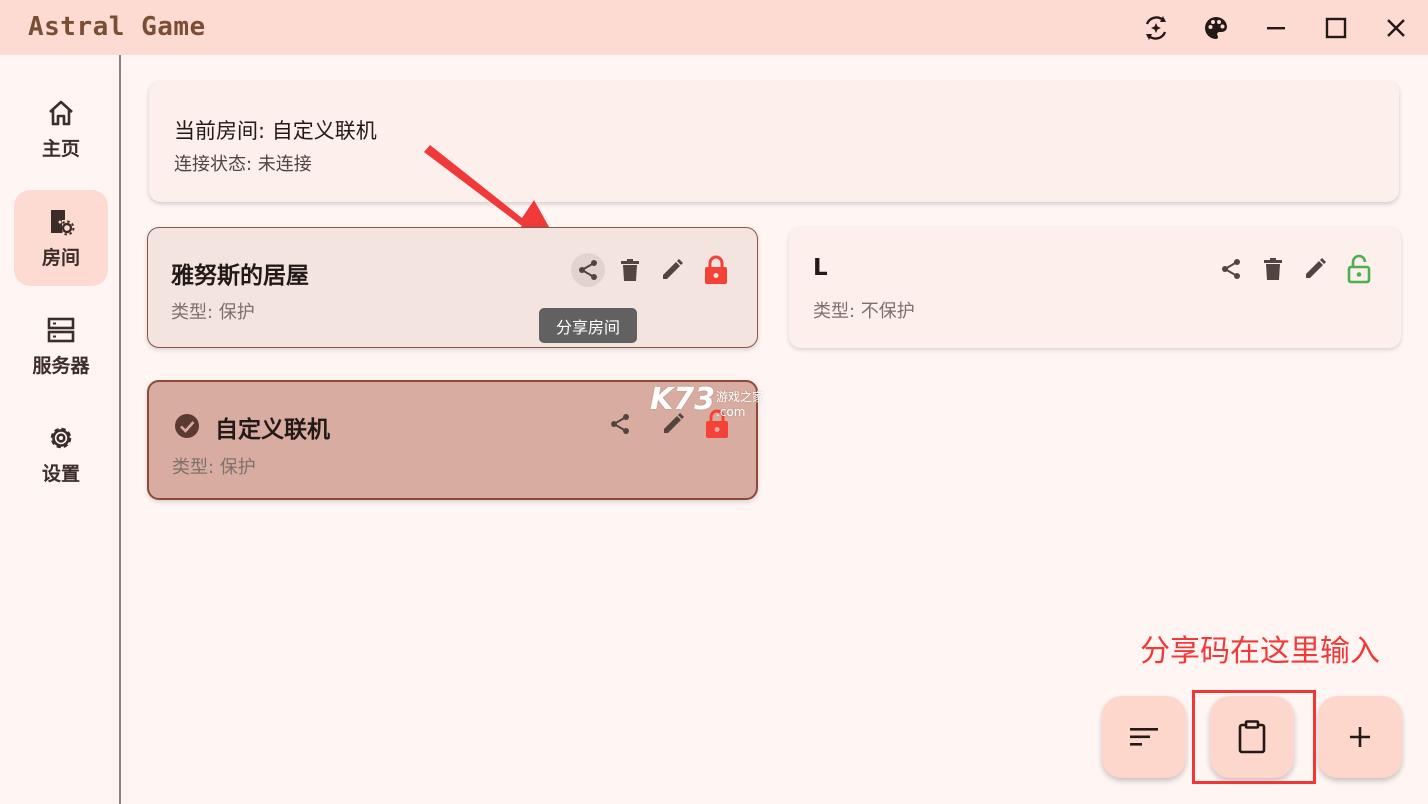 The width and height of the screenshot is (1428, 804). What do you see at coordinates (61, 112) in the screenshot?
I see `home-icon` at bounding box center [61, 112].